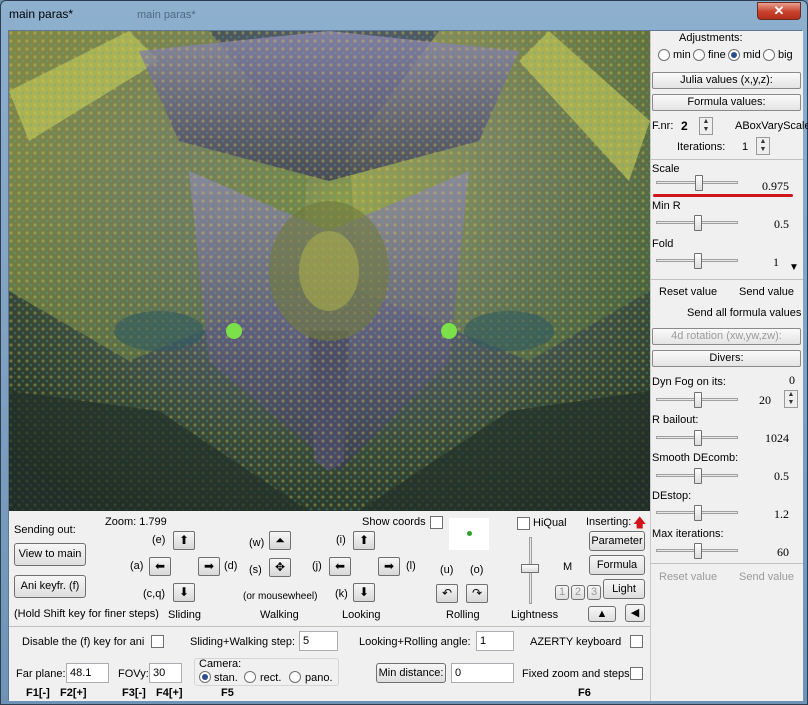  Describe the element at coordinates (723, 195) in the screenshot. I see `scale-highlight-underline` at that location.